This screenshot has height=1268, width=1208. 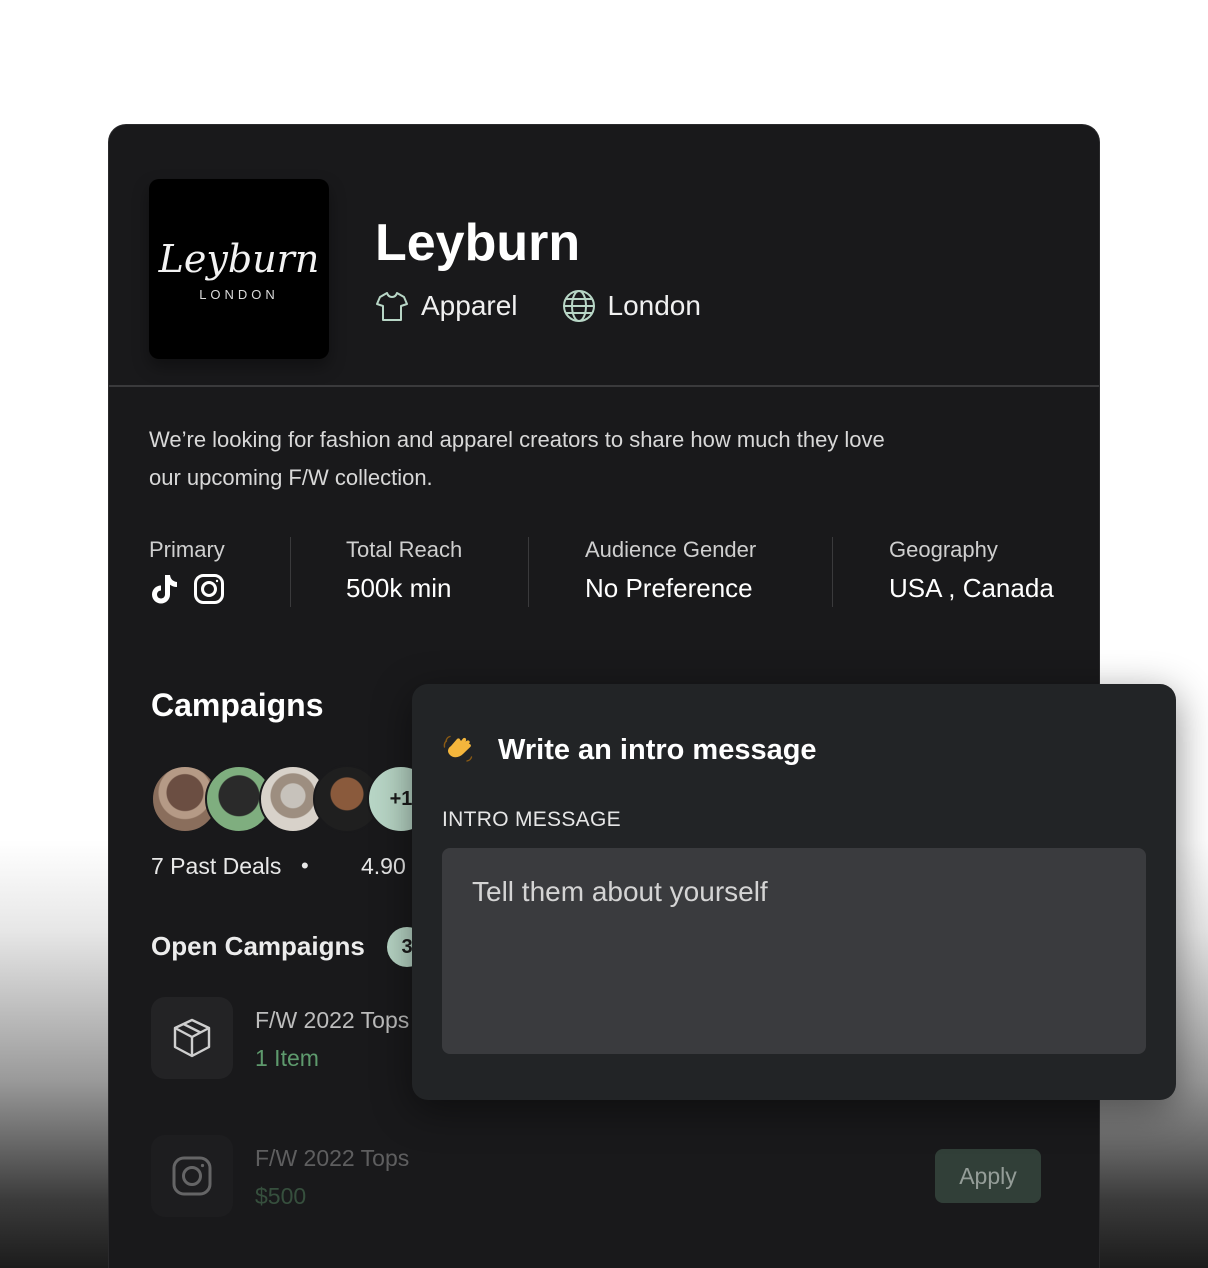 What do you see at coordinates (239, 294) in the screenshot?
I see `logo-subtitle: LONDON` at bounding box center [239, 294].